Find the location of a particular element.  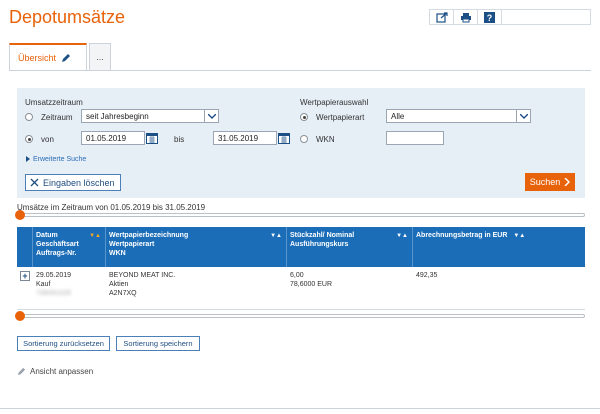

zeitraum-select: seit Jahresbeginn is located at coordinates (150, 116).